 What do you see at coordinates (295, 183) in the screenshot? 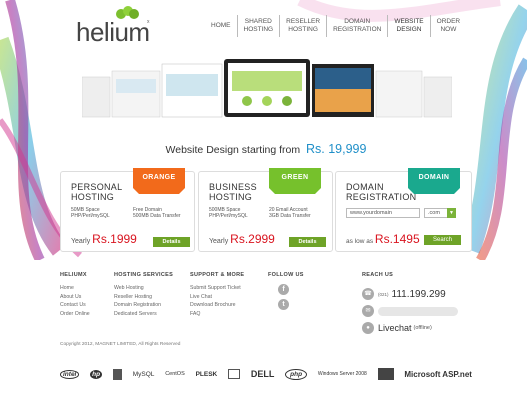
I see `ribbon-green: GREEN` at bounding box center [295, 183].